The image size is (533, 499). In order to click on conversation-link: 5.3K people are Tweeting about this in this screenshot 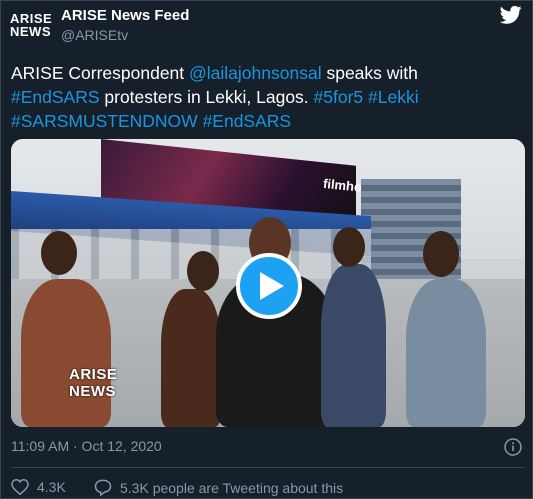, I will do `click(218, 487)`.